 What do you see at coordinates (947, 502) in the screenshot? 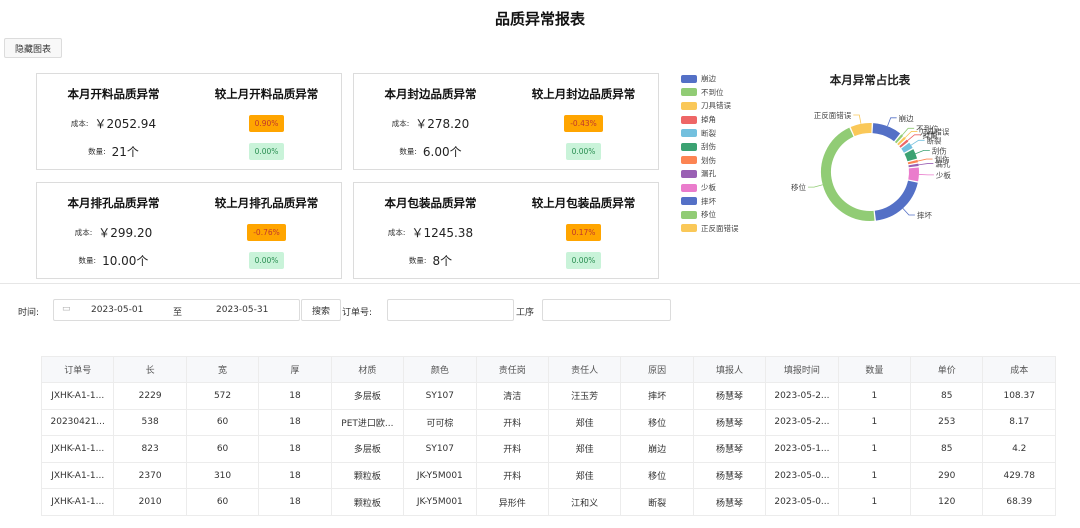
I see `table-cell: 120` at bounding box center [947, 502].